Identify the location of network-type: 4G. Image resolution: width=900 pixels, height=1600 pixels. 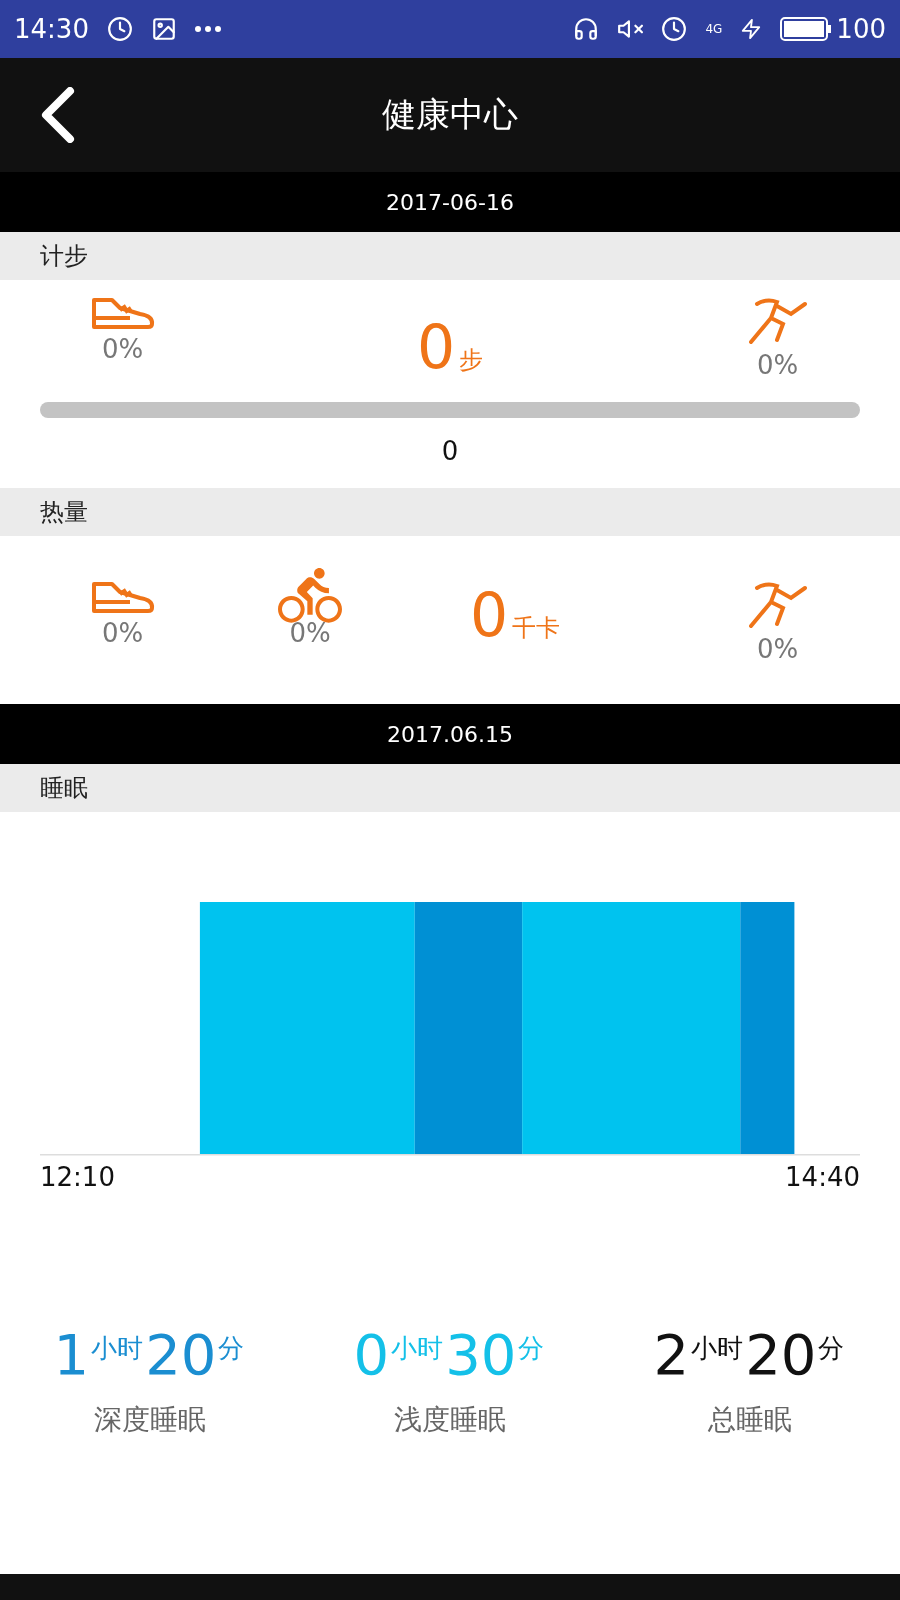
(714, 29).